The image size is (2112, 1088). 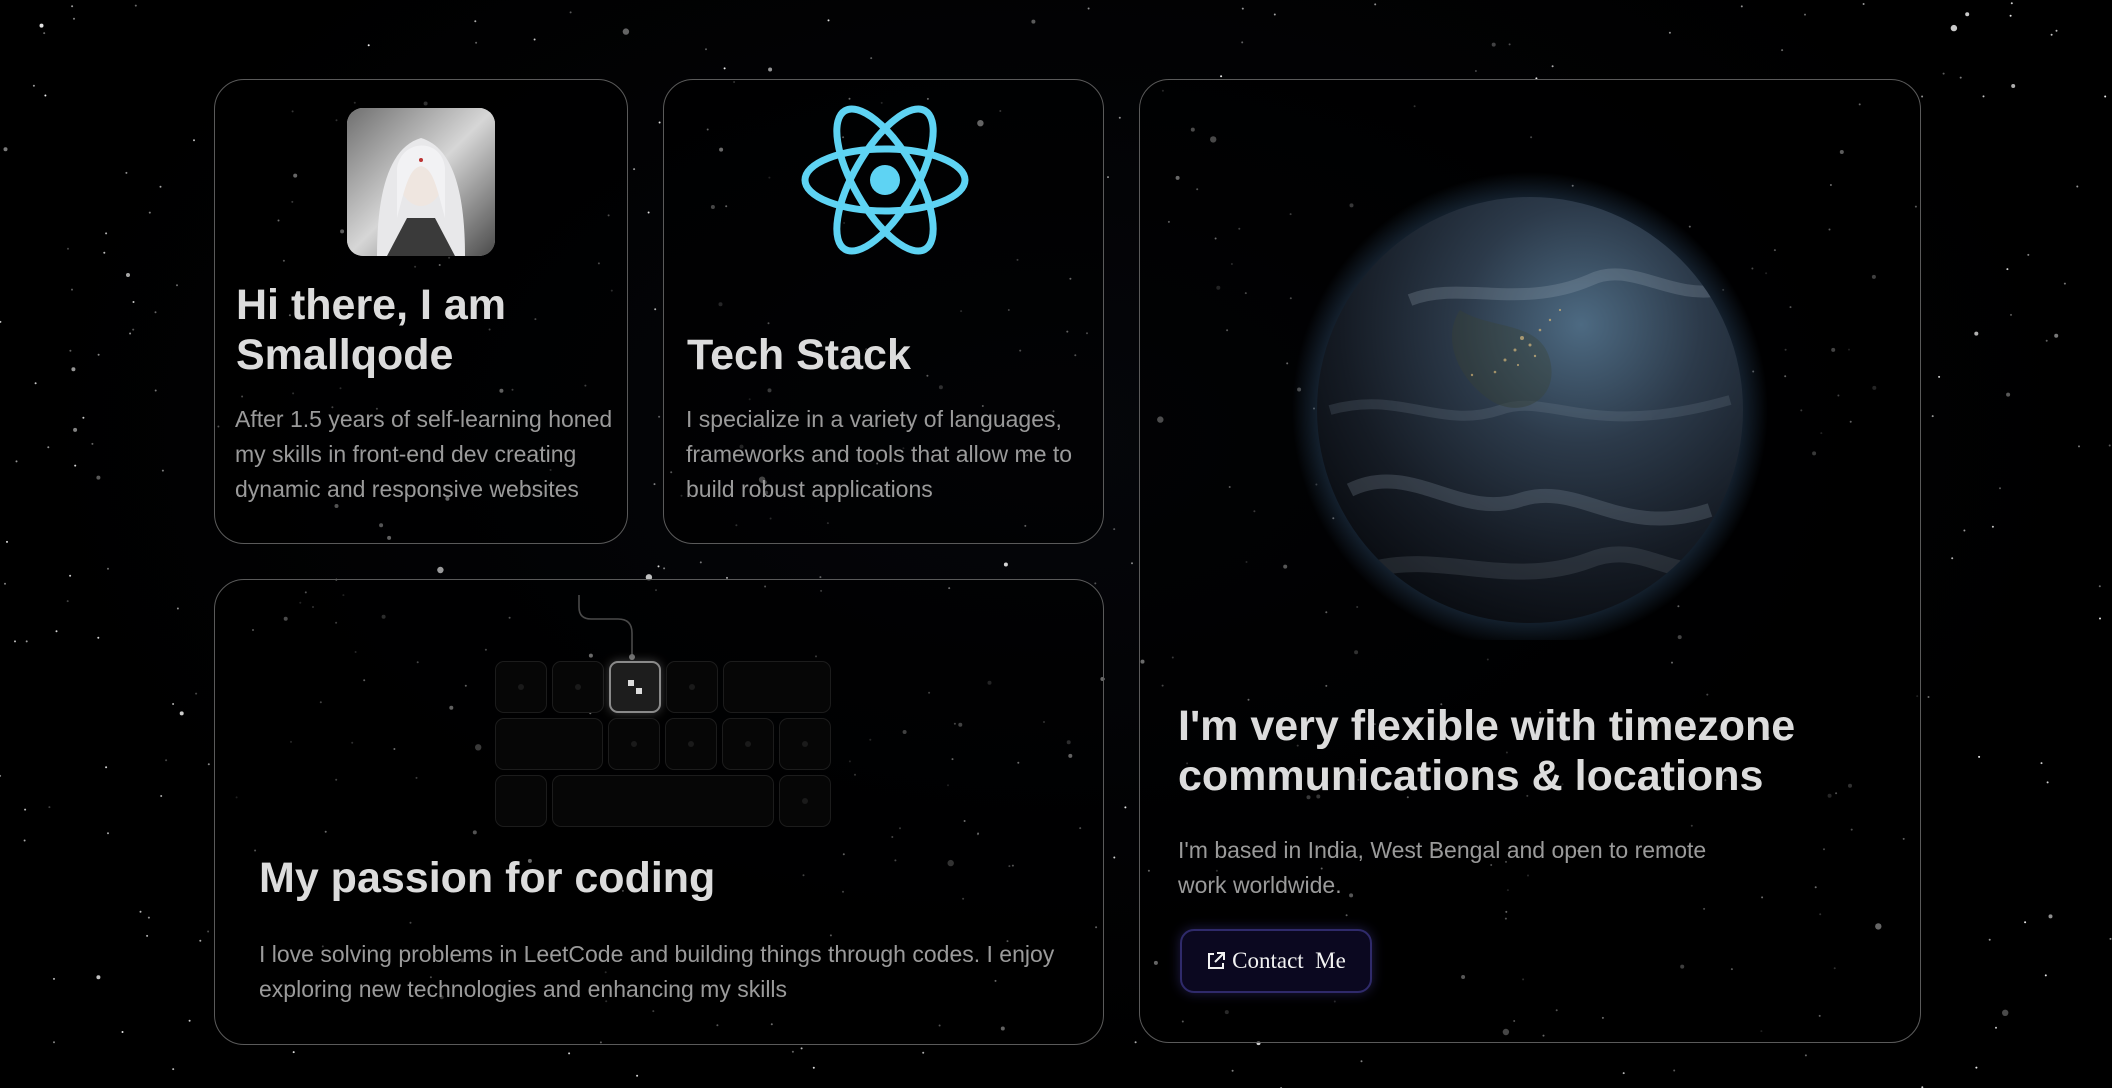 What do you see at coordinates (407, 489) in the screenshot?
I see `intro-description-line3: dynamic and responsive websites` at bounding box center [407, 489].